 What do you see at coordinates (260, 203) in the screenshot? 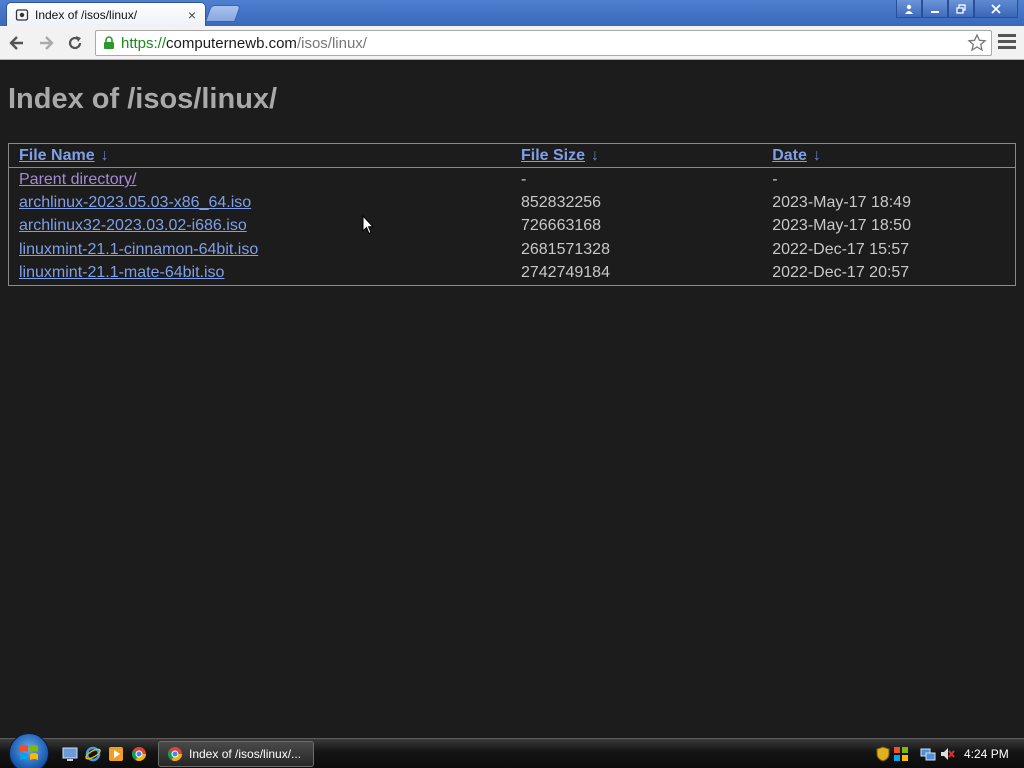
I see `file-name-cell: archlinux-2023.05.03-x86_64.iso` at bounding box center [260, 203].